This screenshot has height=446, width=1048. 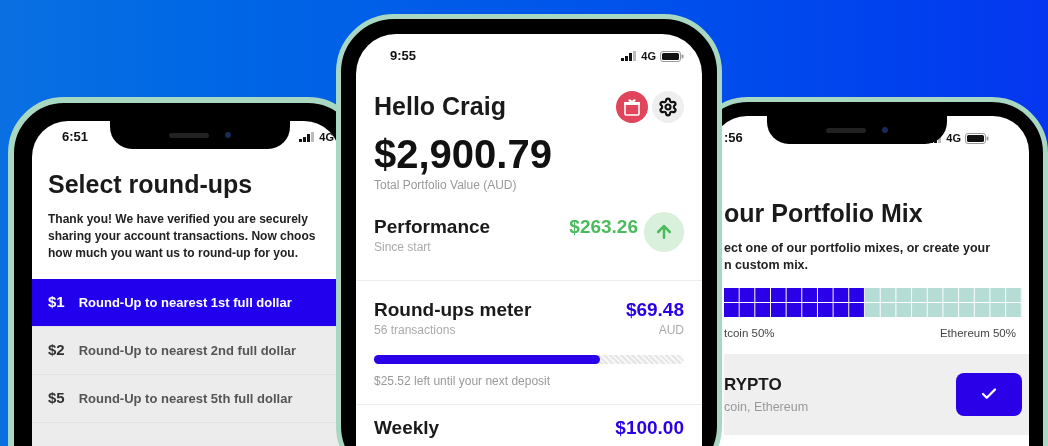 What do you see at coordinates (463, 381) in the screenshot?
I see `meter-note: $25.52 left until your next deposit` at bounding box center [463, 381].